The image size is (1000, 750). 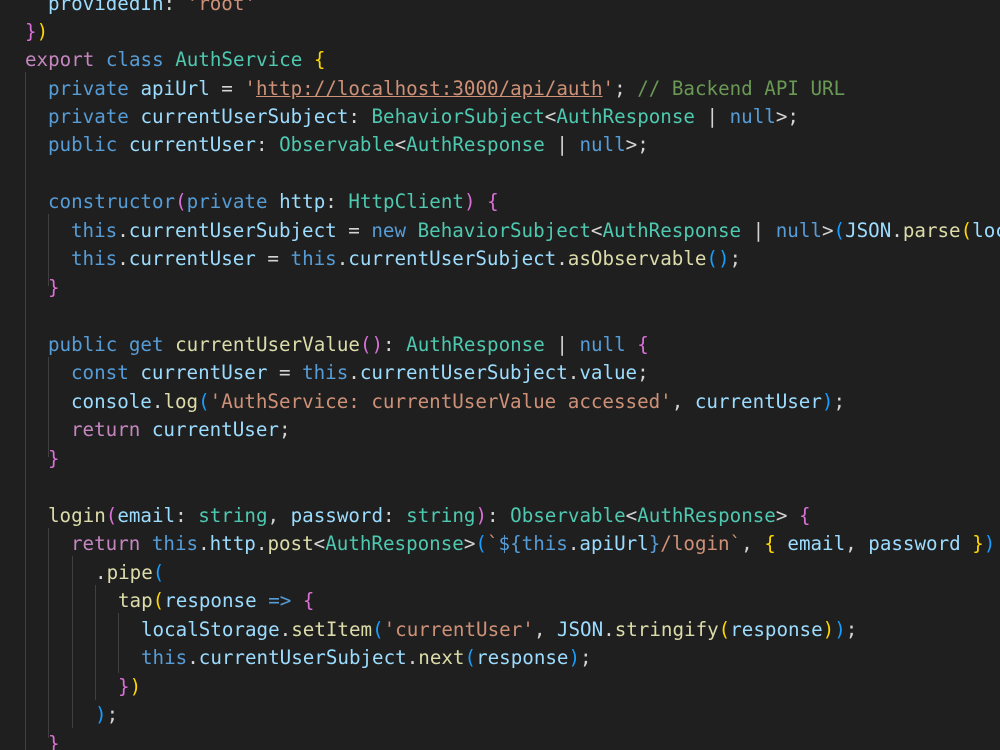 I want to click on code-token: this, so click(x=94, y=258).